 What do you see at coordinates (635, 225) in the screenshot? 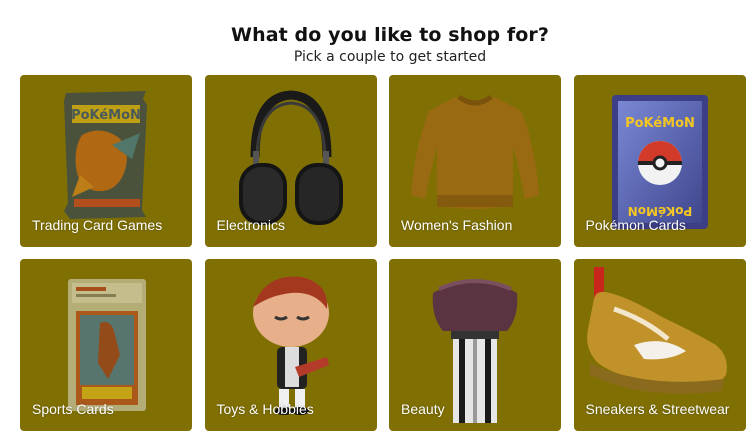
I see `tile-label: Pokémon Cards` at bounding box center [635, 225].